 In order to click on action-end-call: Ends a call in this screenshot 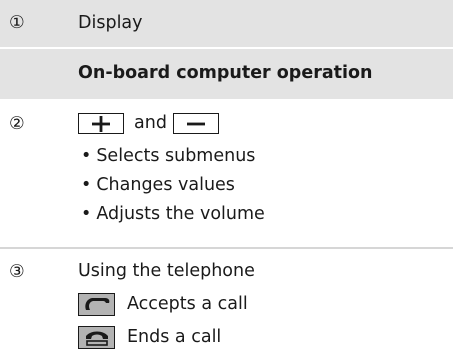, I will do `click(265, 337)`.